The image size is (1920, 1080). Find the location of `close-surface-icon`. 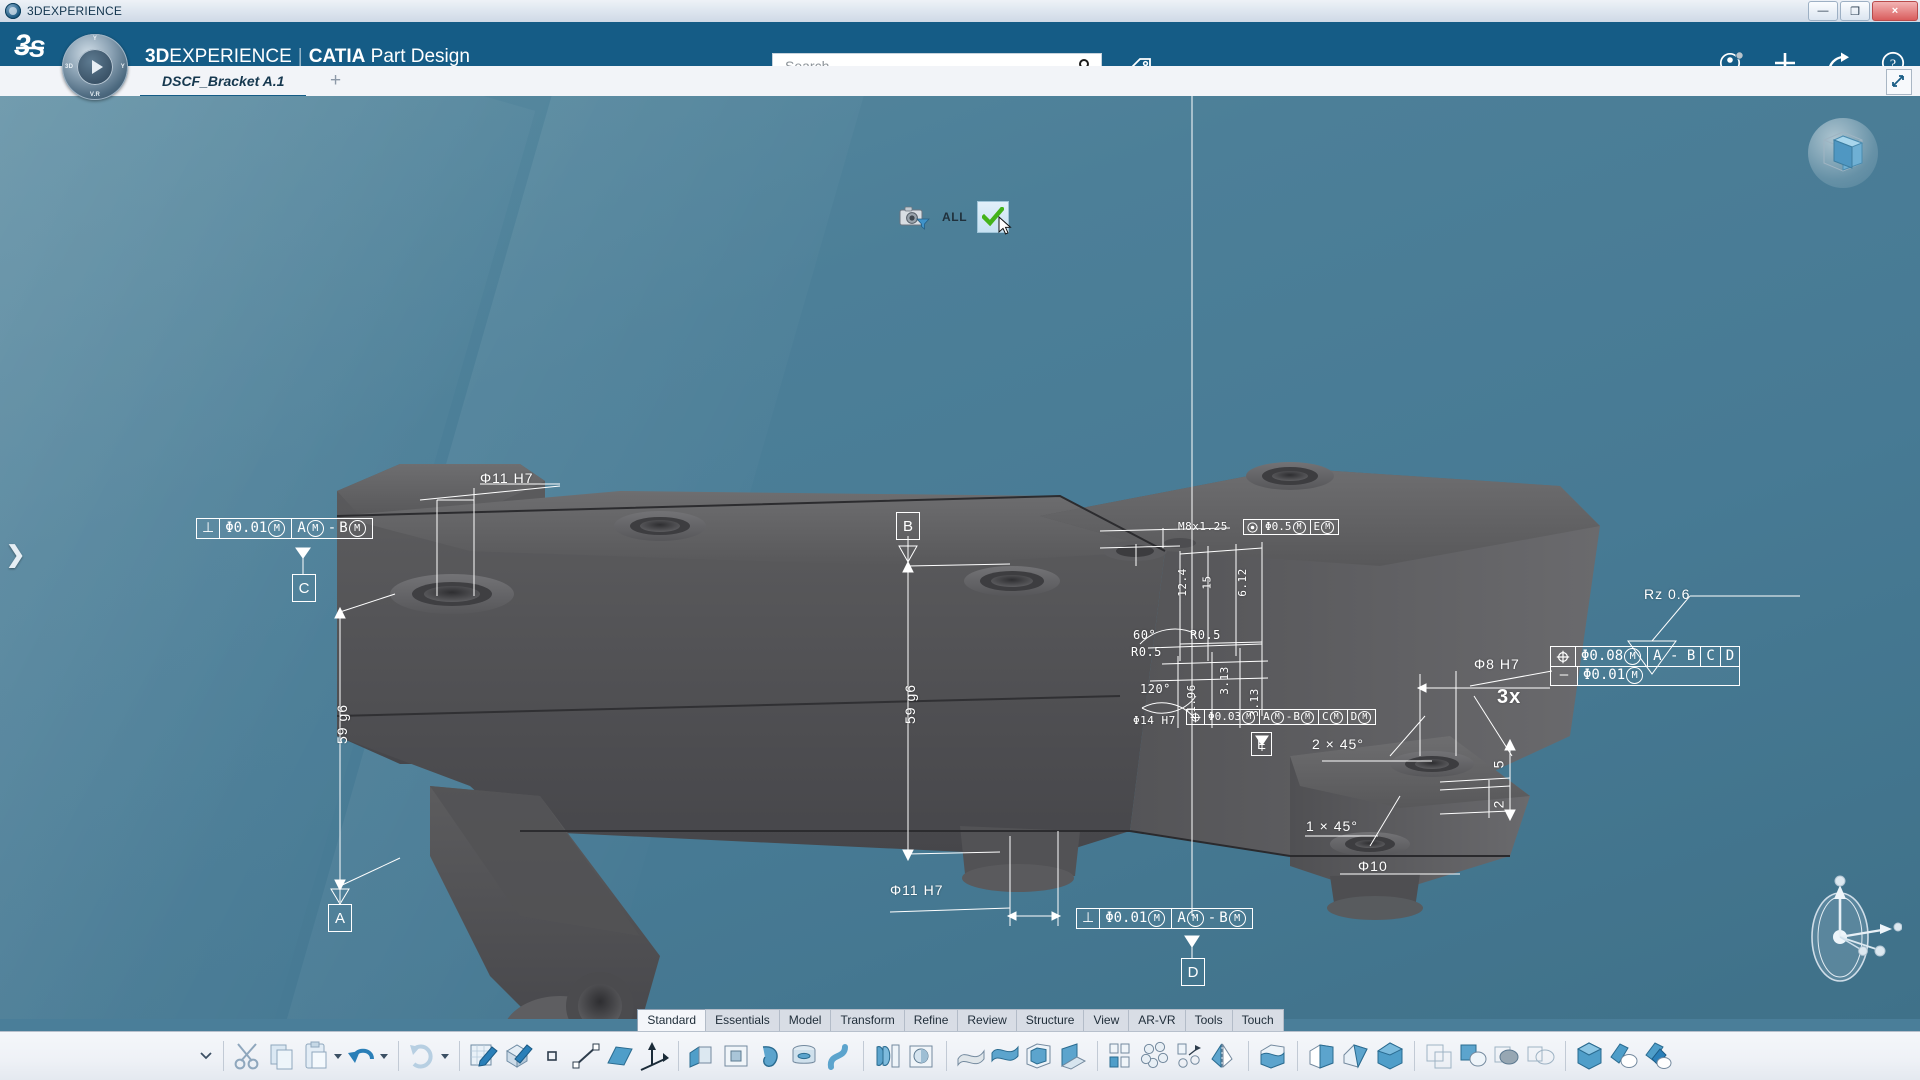

close-surface-icon is located at coordinates (1356, 1056).